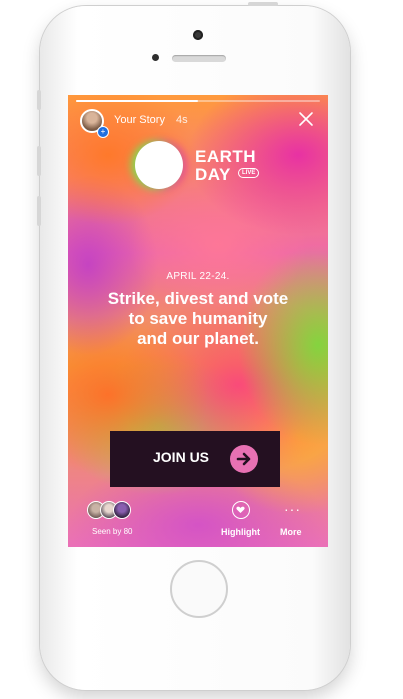 The height and width of the screenshot is (699, 403). Describe the element at coordinates (199, 58) in the screenshot. I see `earpiece-speaker` at that location.